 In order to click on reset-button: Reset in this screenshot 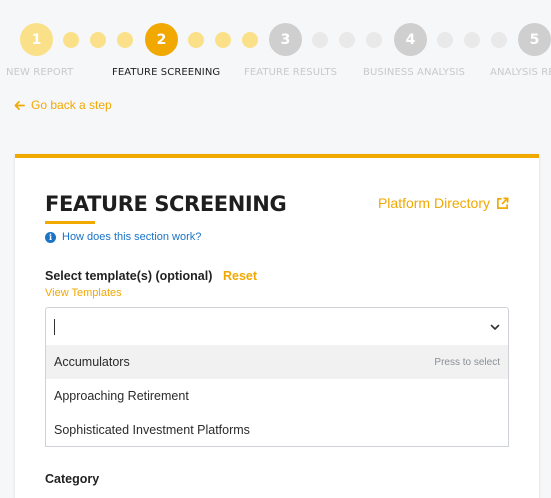, I will do `click(240, 276)`.